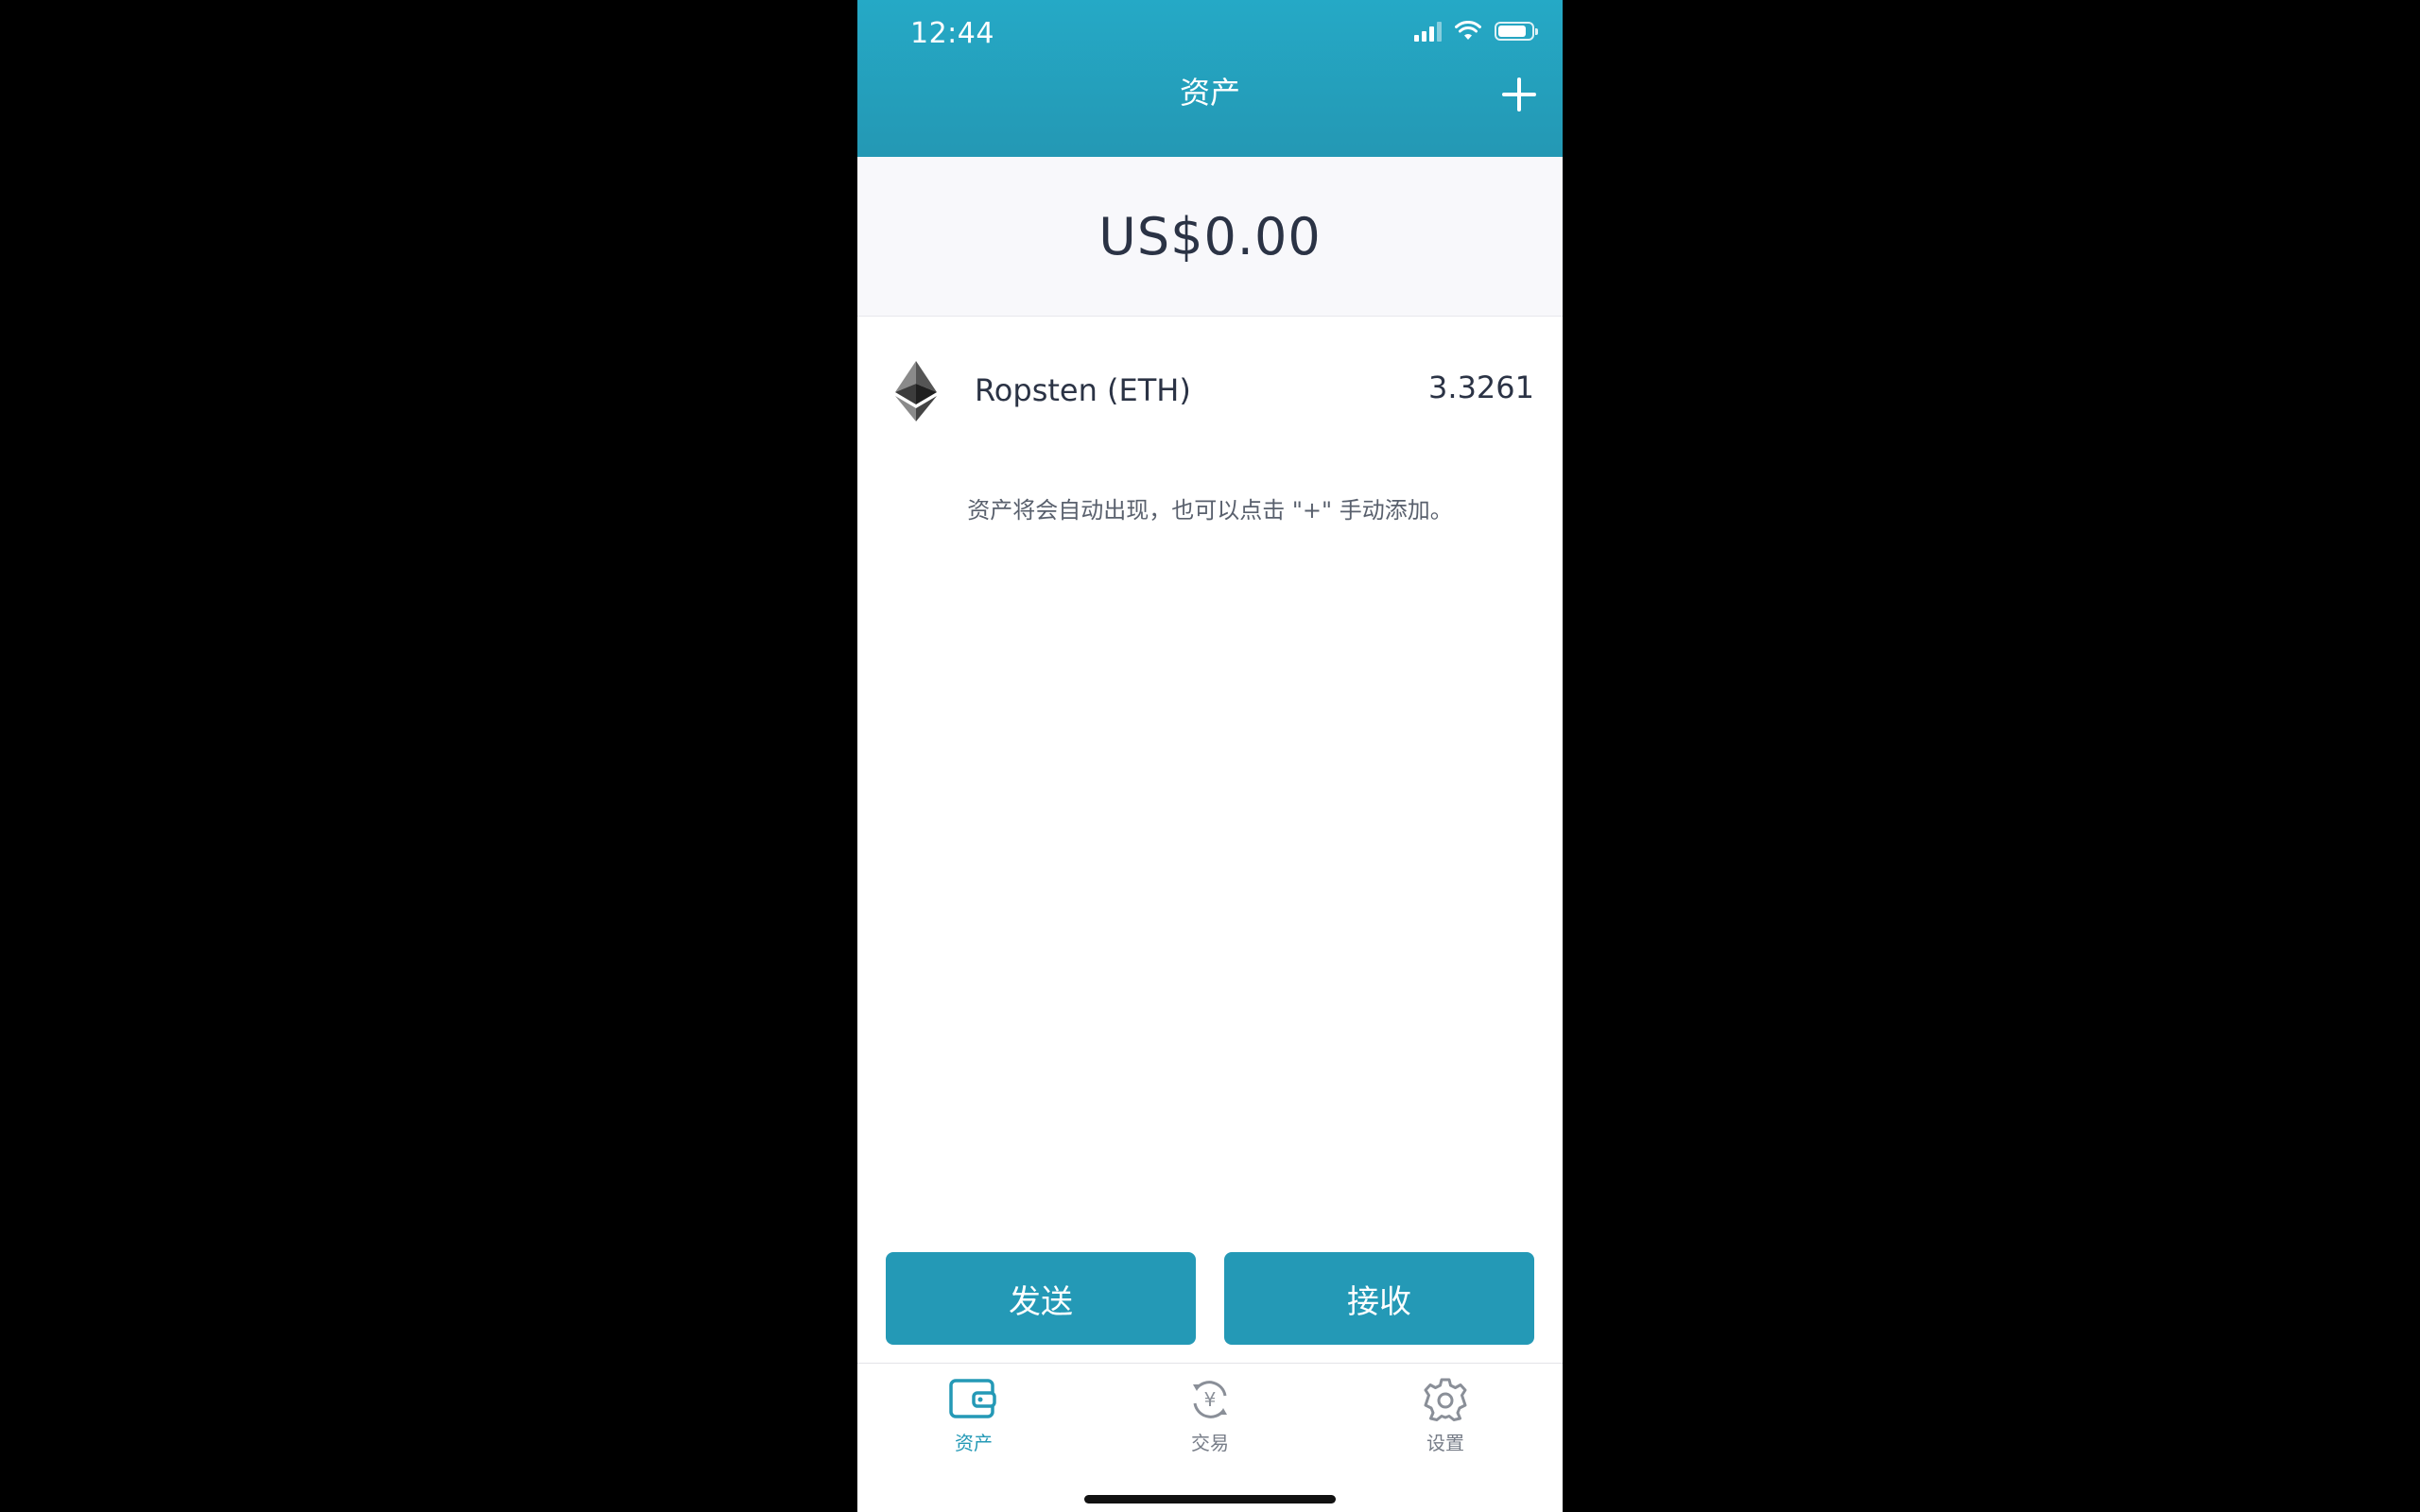 Image resolution: width=2420 pixels, height=1512 pixels. What do you see at coordinates (1428, 31) in the screenshot?
I see `signal-icon` at bounding box center [1428, 31].